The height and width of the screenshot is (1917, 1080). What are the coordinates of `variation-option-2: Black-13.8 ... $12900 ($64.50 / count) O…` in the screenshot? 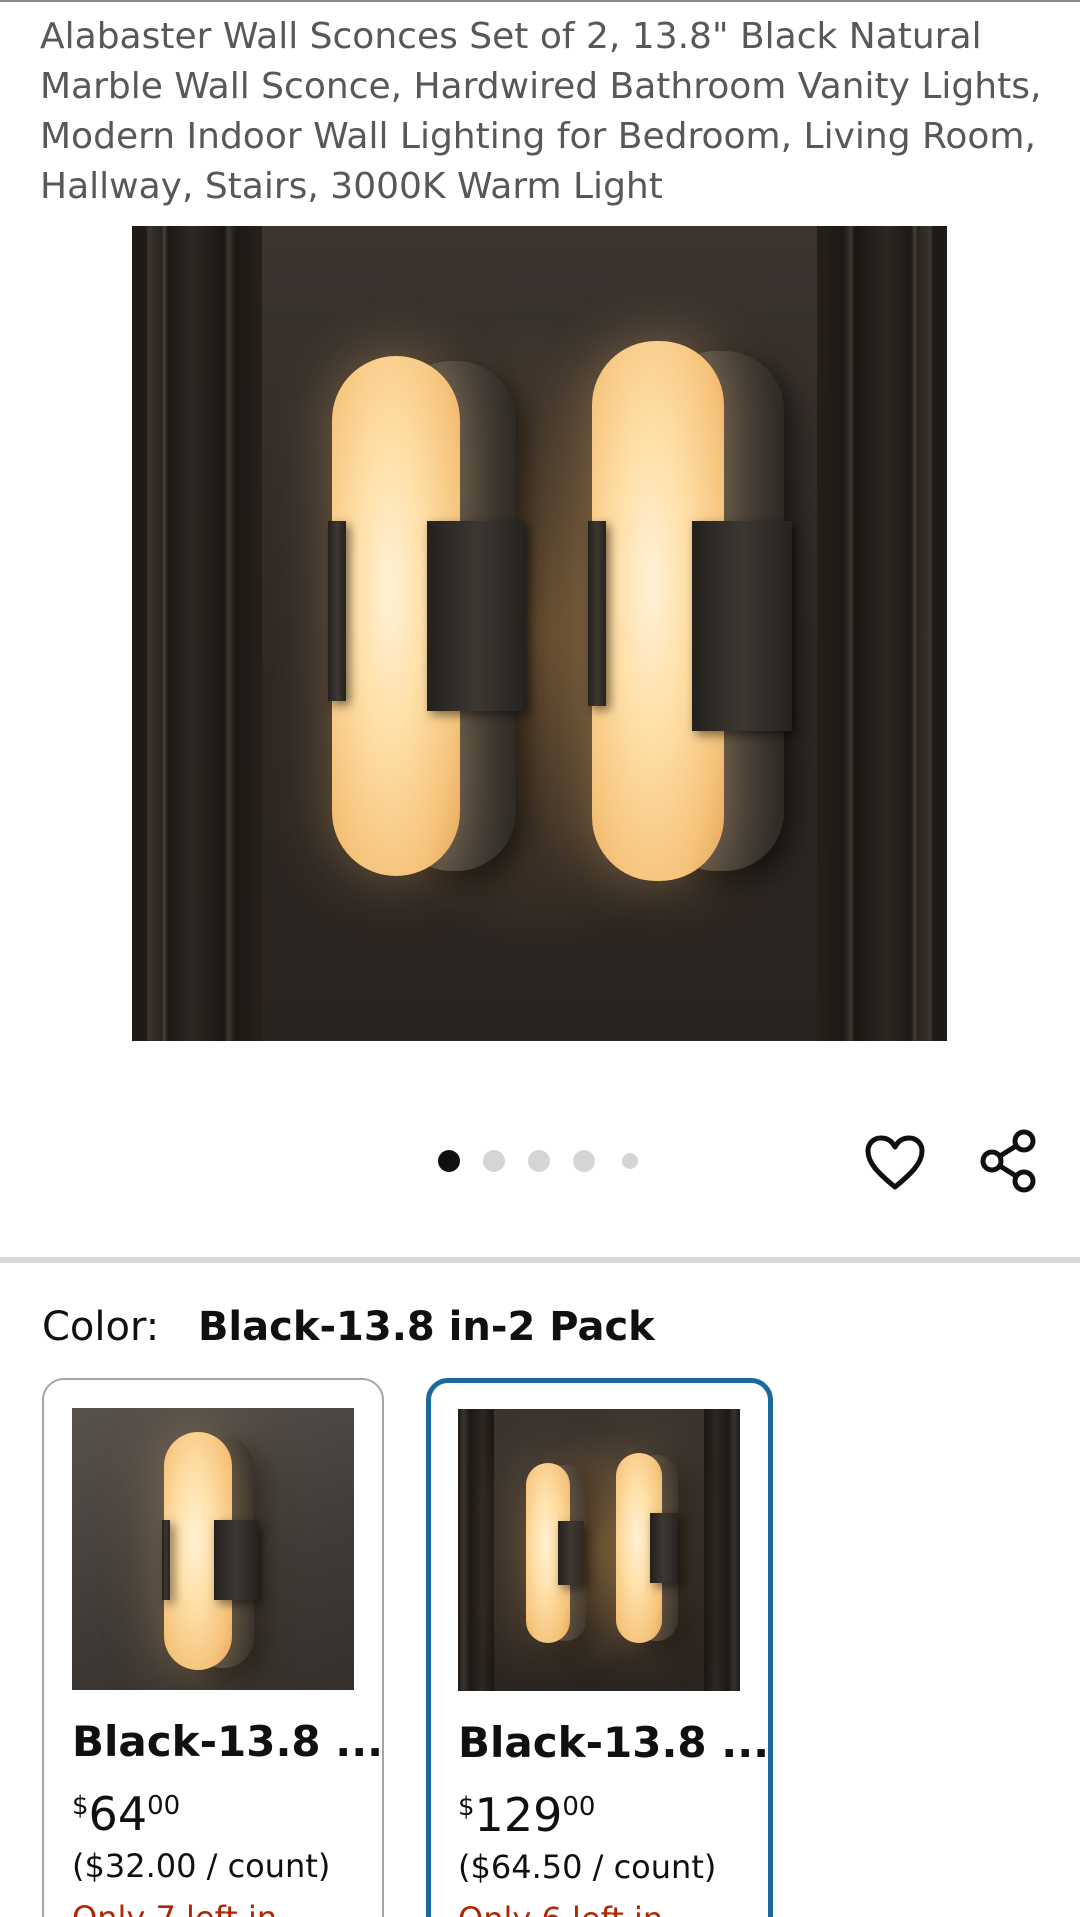 It's located at (599, 1647).